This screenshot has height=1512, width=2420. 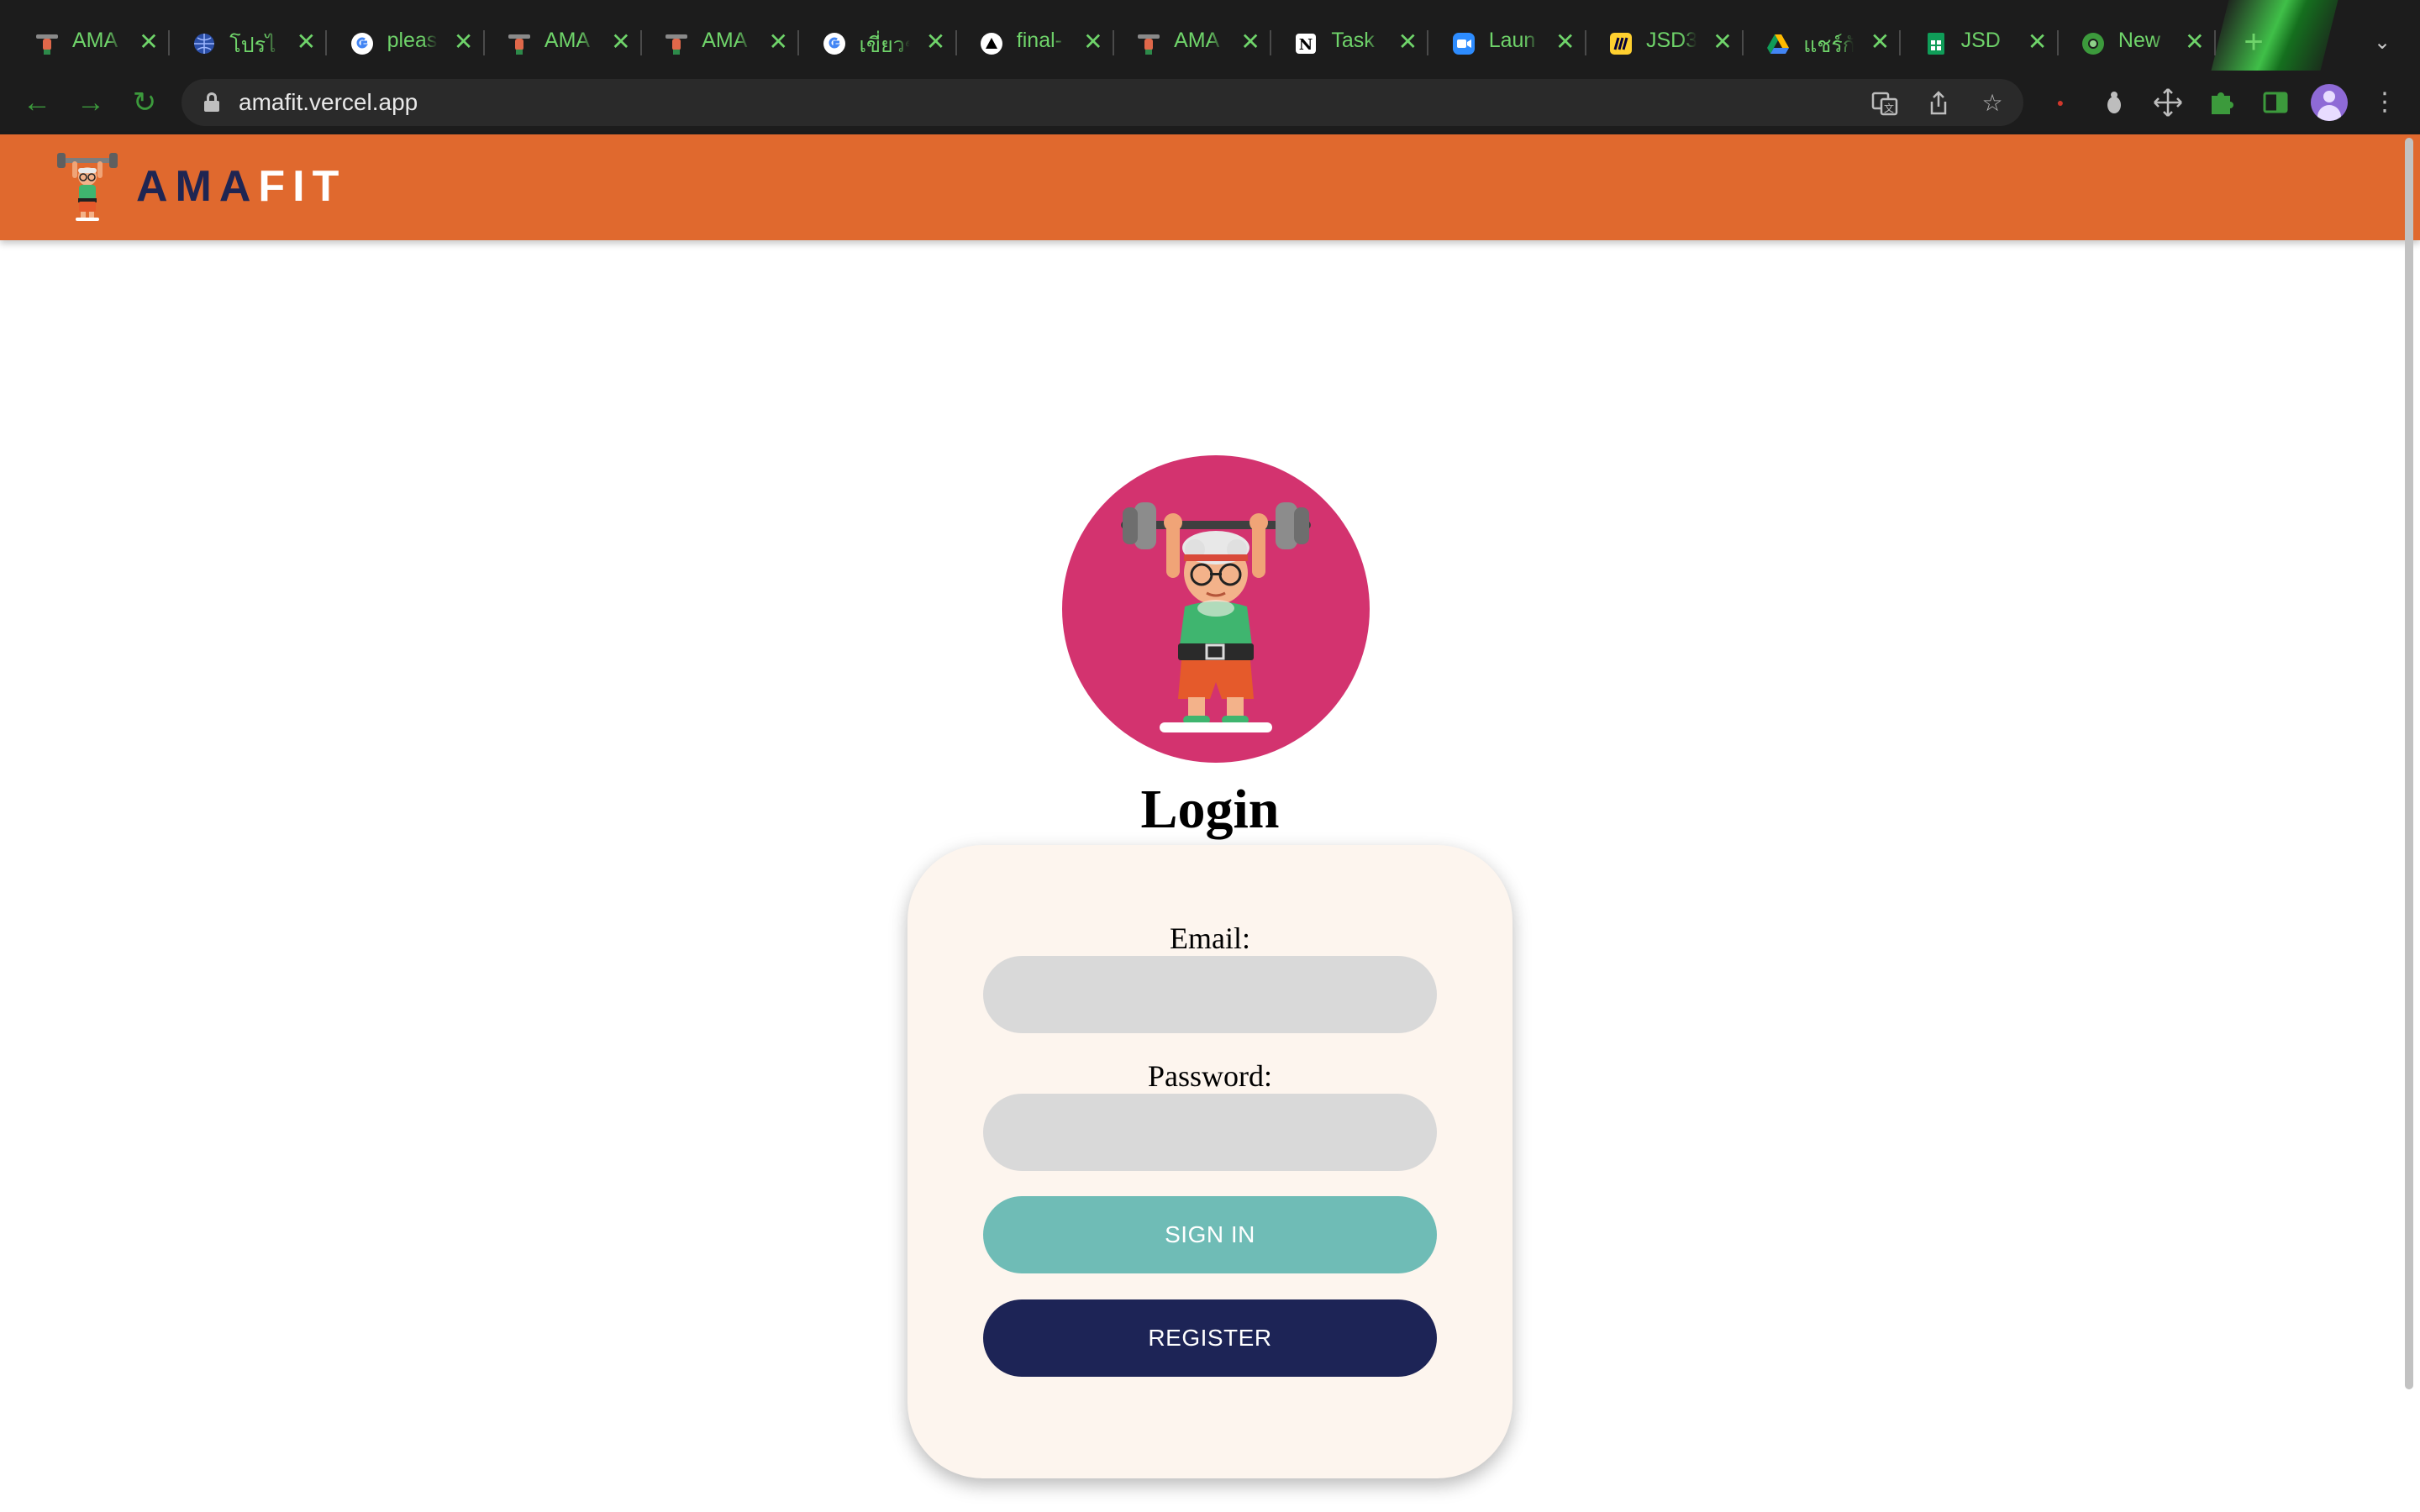 What do you see at coordinates (1828, 45) in the screenshot?
I see `tab-title: แชร์กั` at bounding box center [1828, 45].